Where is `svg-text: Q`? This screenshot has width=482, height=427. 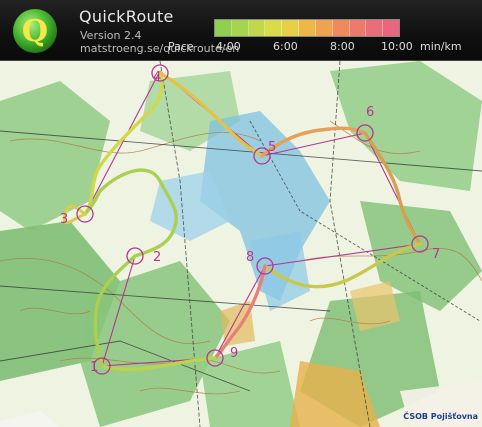
svg-text: Q is located at coordinates (35, 31).